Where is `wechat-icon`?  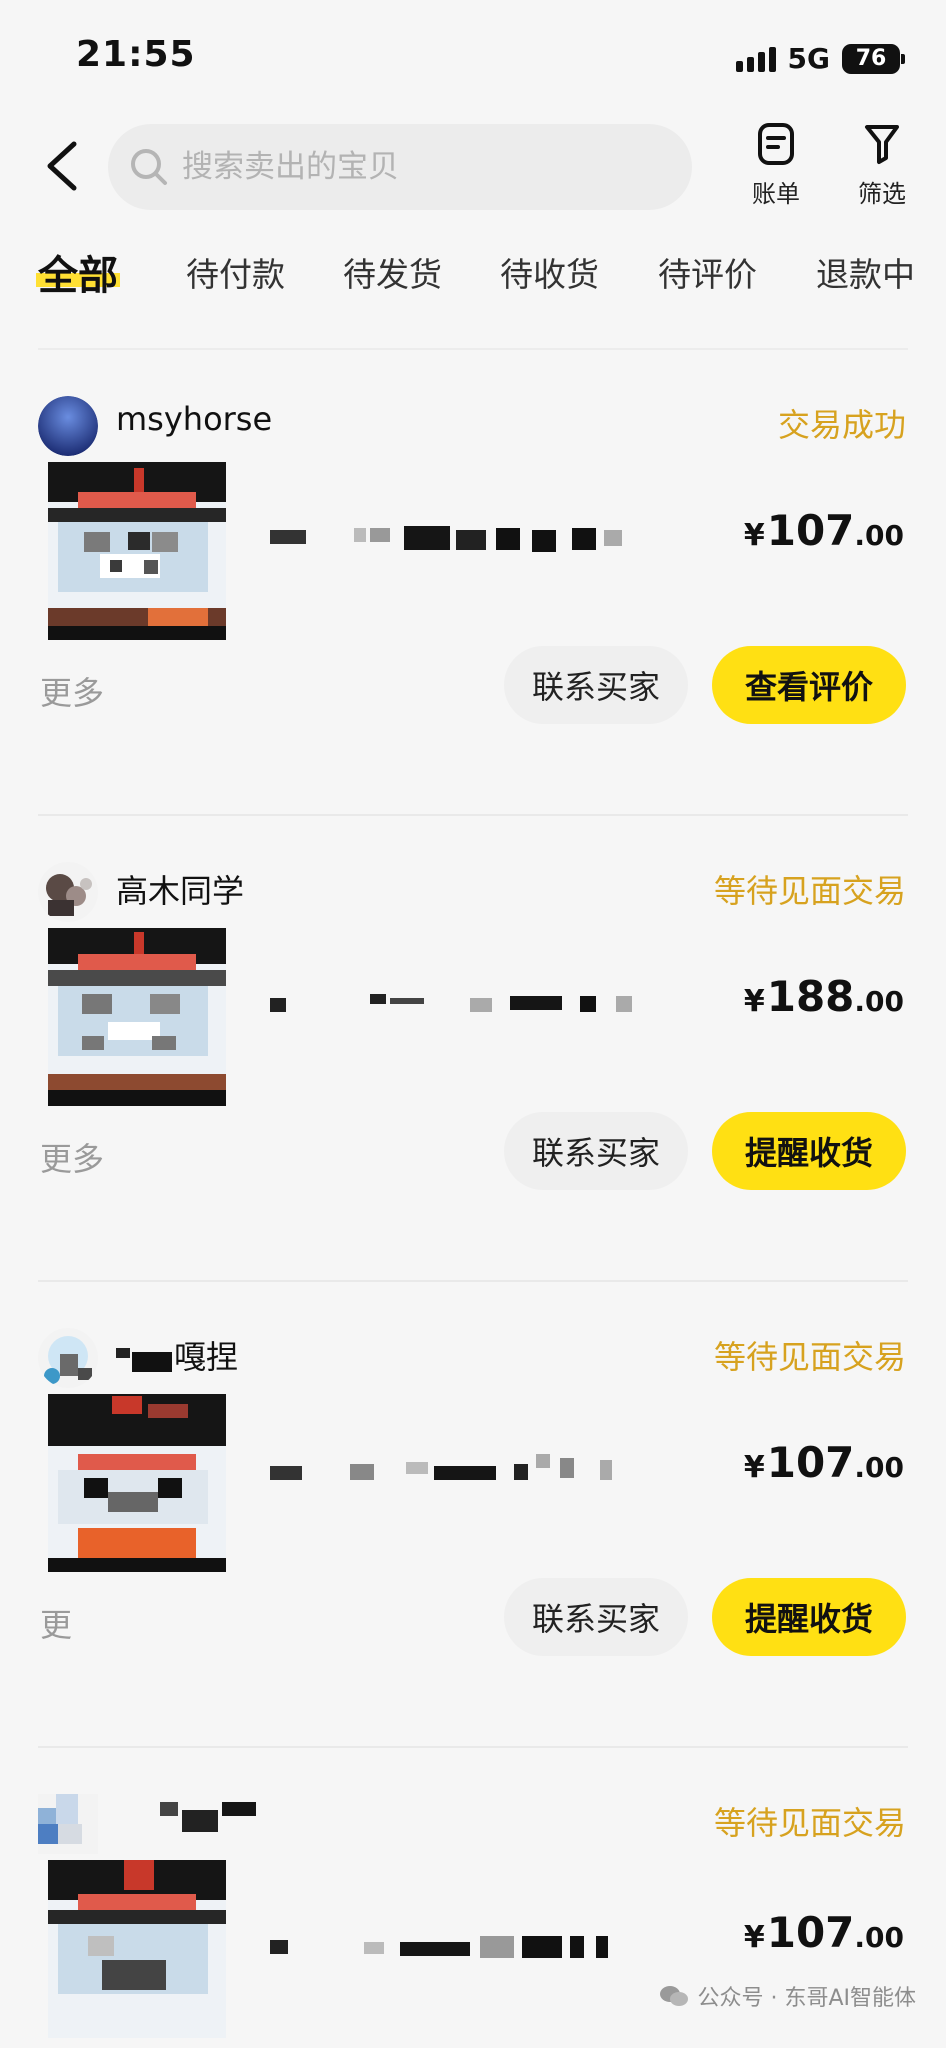 wechat-icon is located at coordinates (674, 1996).